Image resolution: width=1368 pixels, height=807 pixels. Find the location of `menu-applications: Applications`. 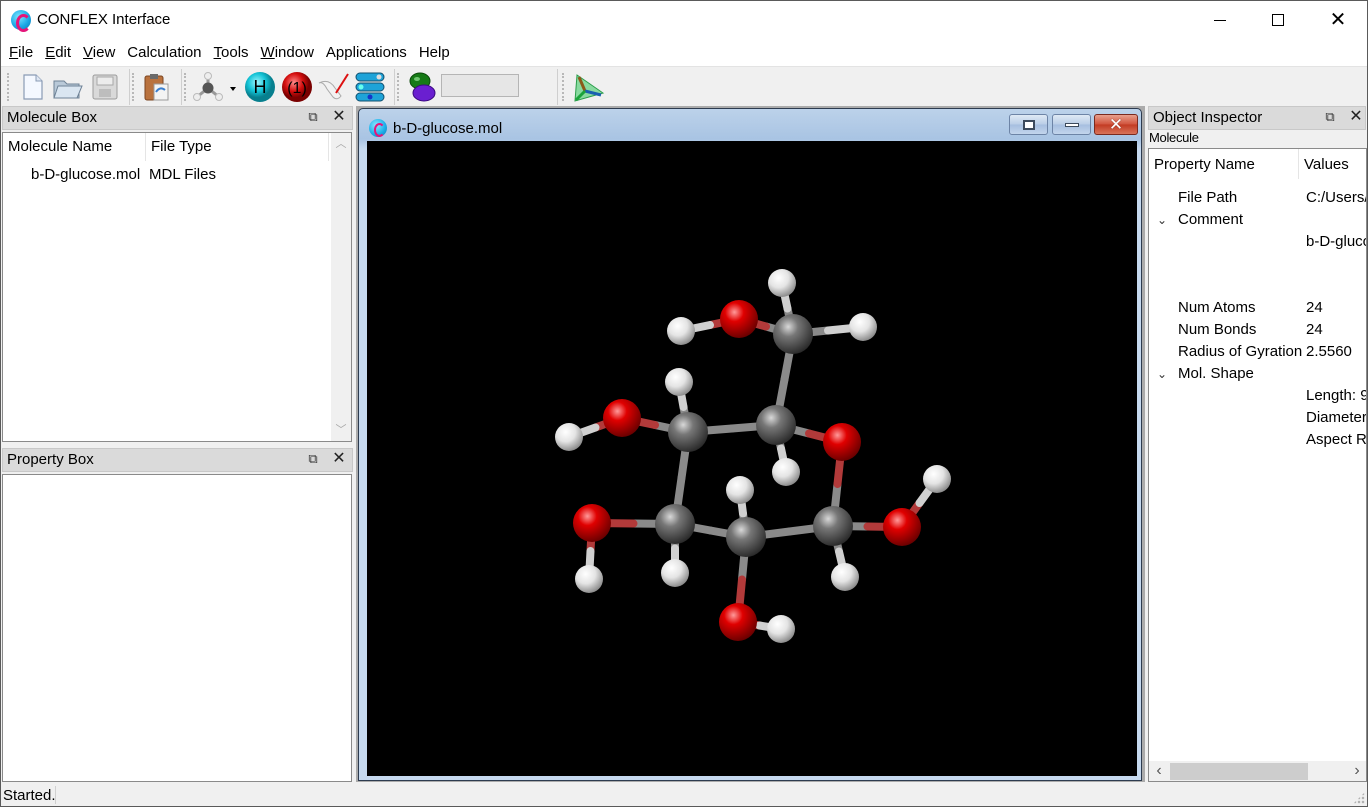

menu-applications: Applications is located at coordinates (366, 52).